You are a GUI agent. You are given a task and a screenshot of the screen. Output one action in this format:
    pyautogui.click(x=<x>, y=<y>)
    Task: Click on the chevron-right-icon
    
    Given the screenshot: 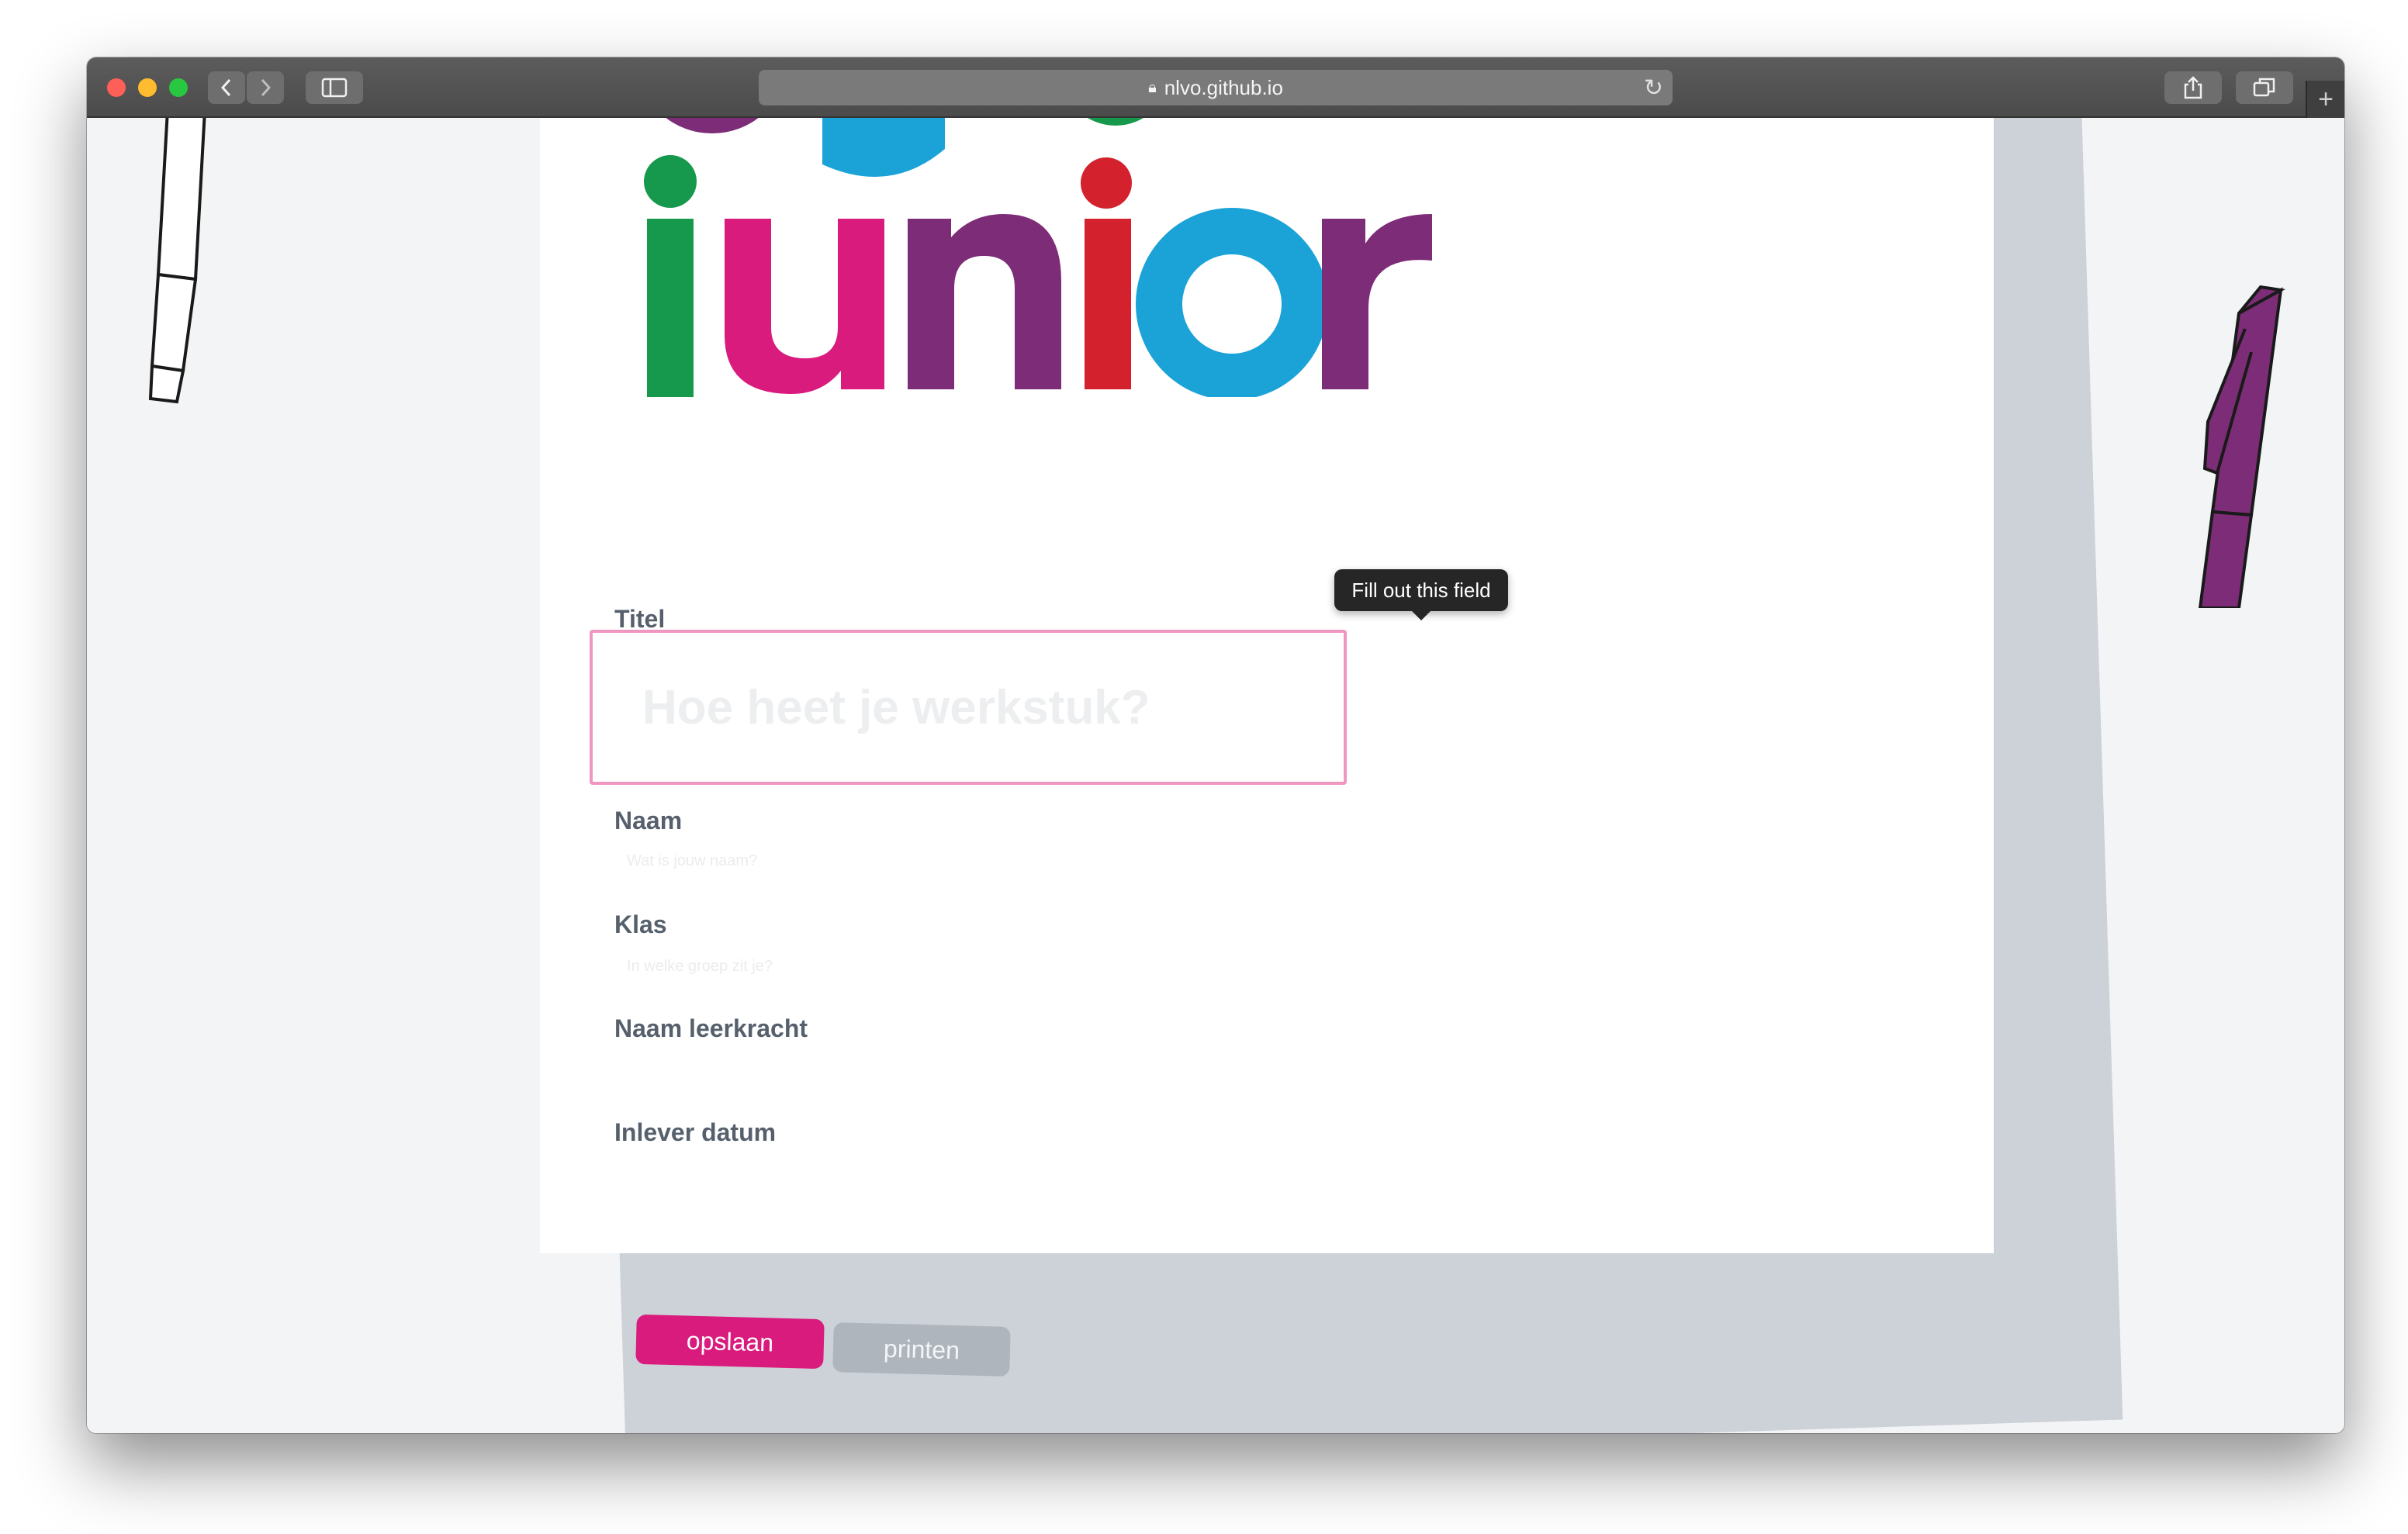 What is the action you would take?
    pyautogui.click(x=266, y=87)
    